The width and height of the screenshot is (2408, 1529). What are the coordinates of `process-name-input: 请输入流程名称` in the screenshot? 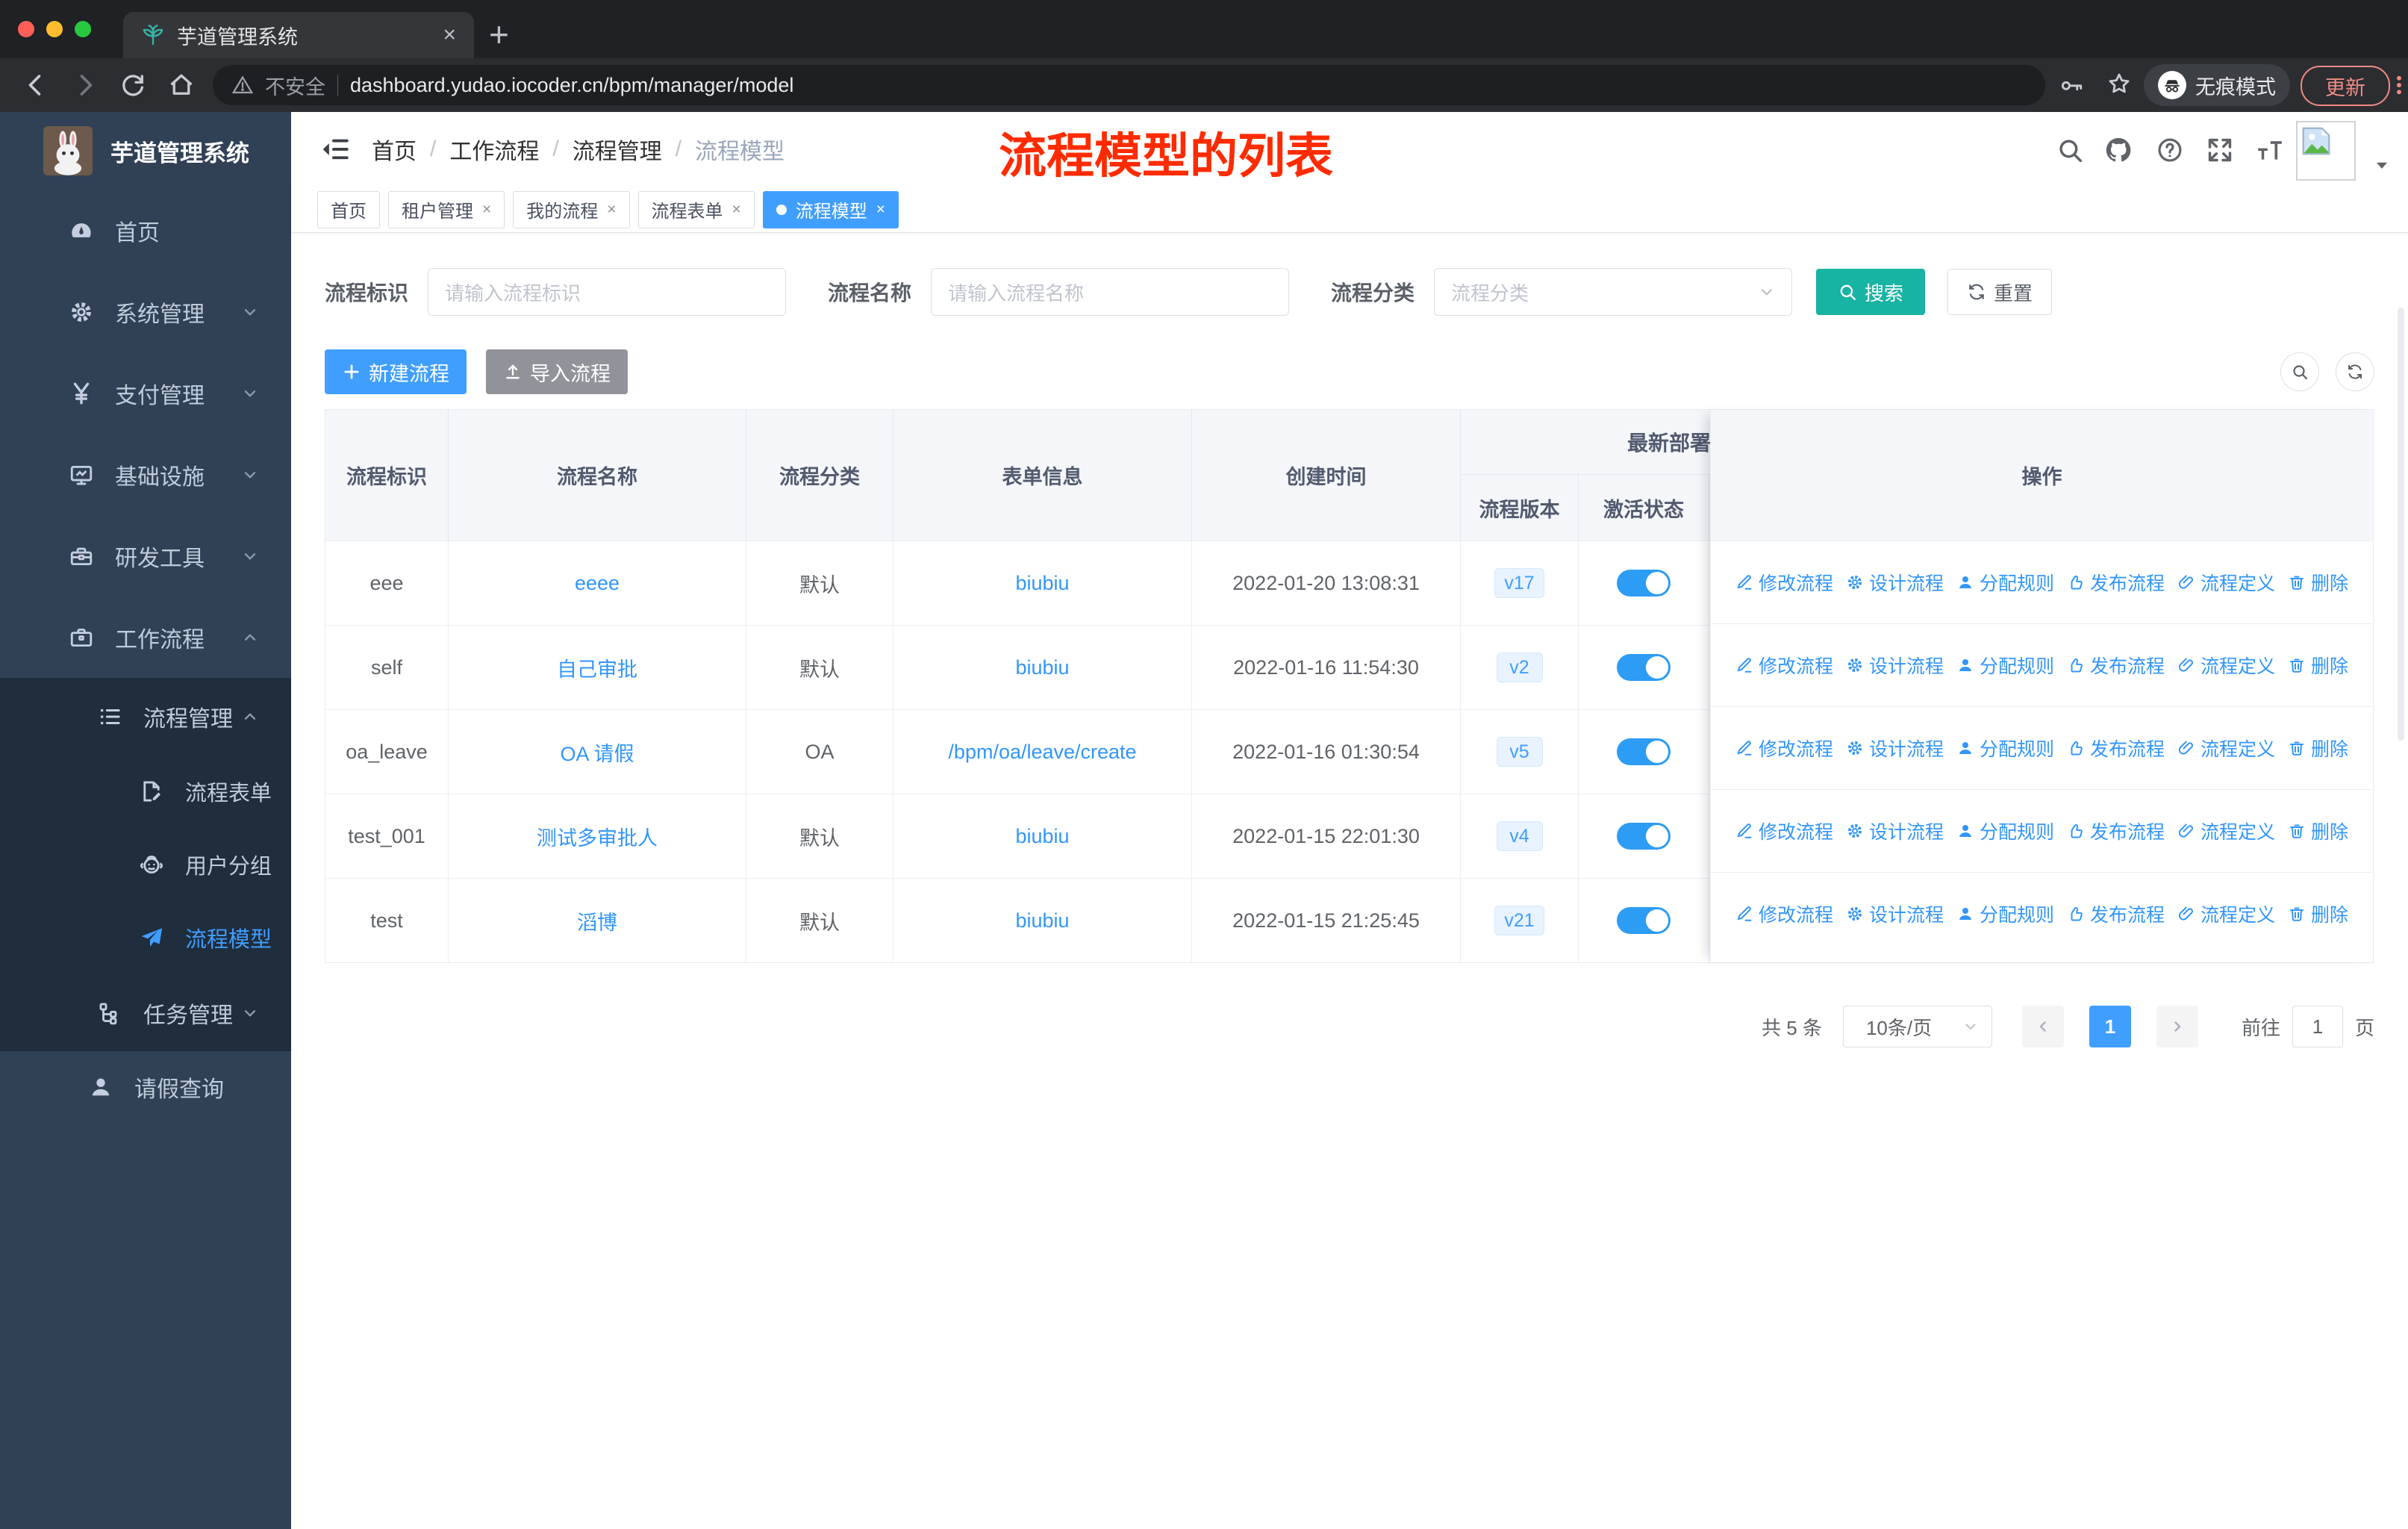 It's located at (1110, 292).